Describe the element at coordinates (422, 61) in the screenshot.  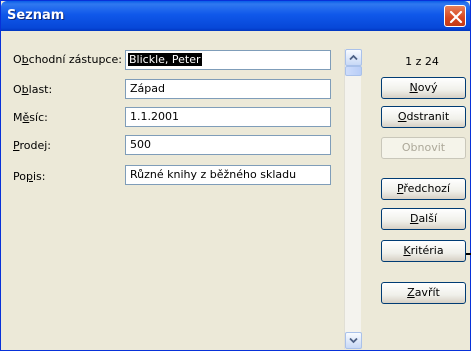
I see `record-counter: 1 z 24` at that location.